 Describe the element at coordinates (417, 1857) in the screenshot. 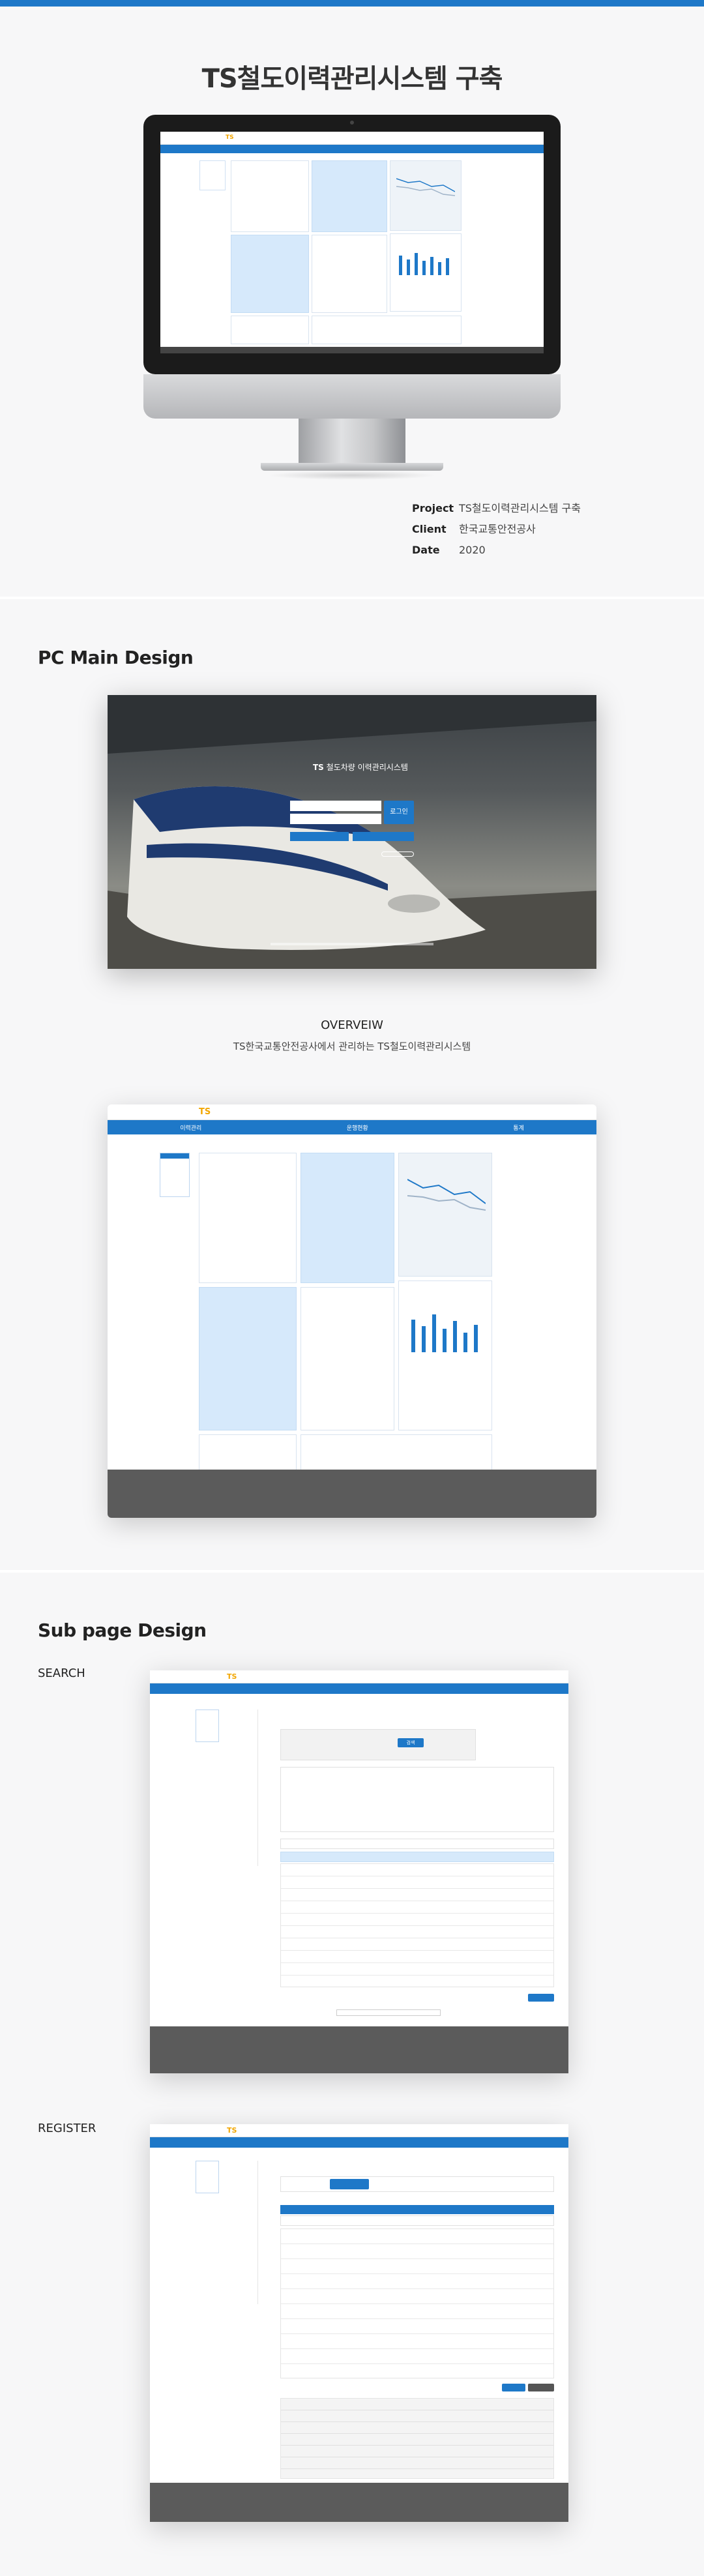

I see `search-table-header` at that location.